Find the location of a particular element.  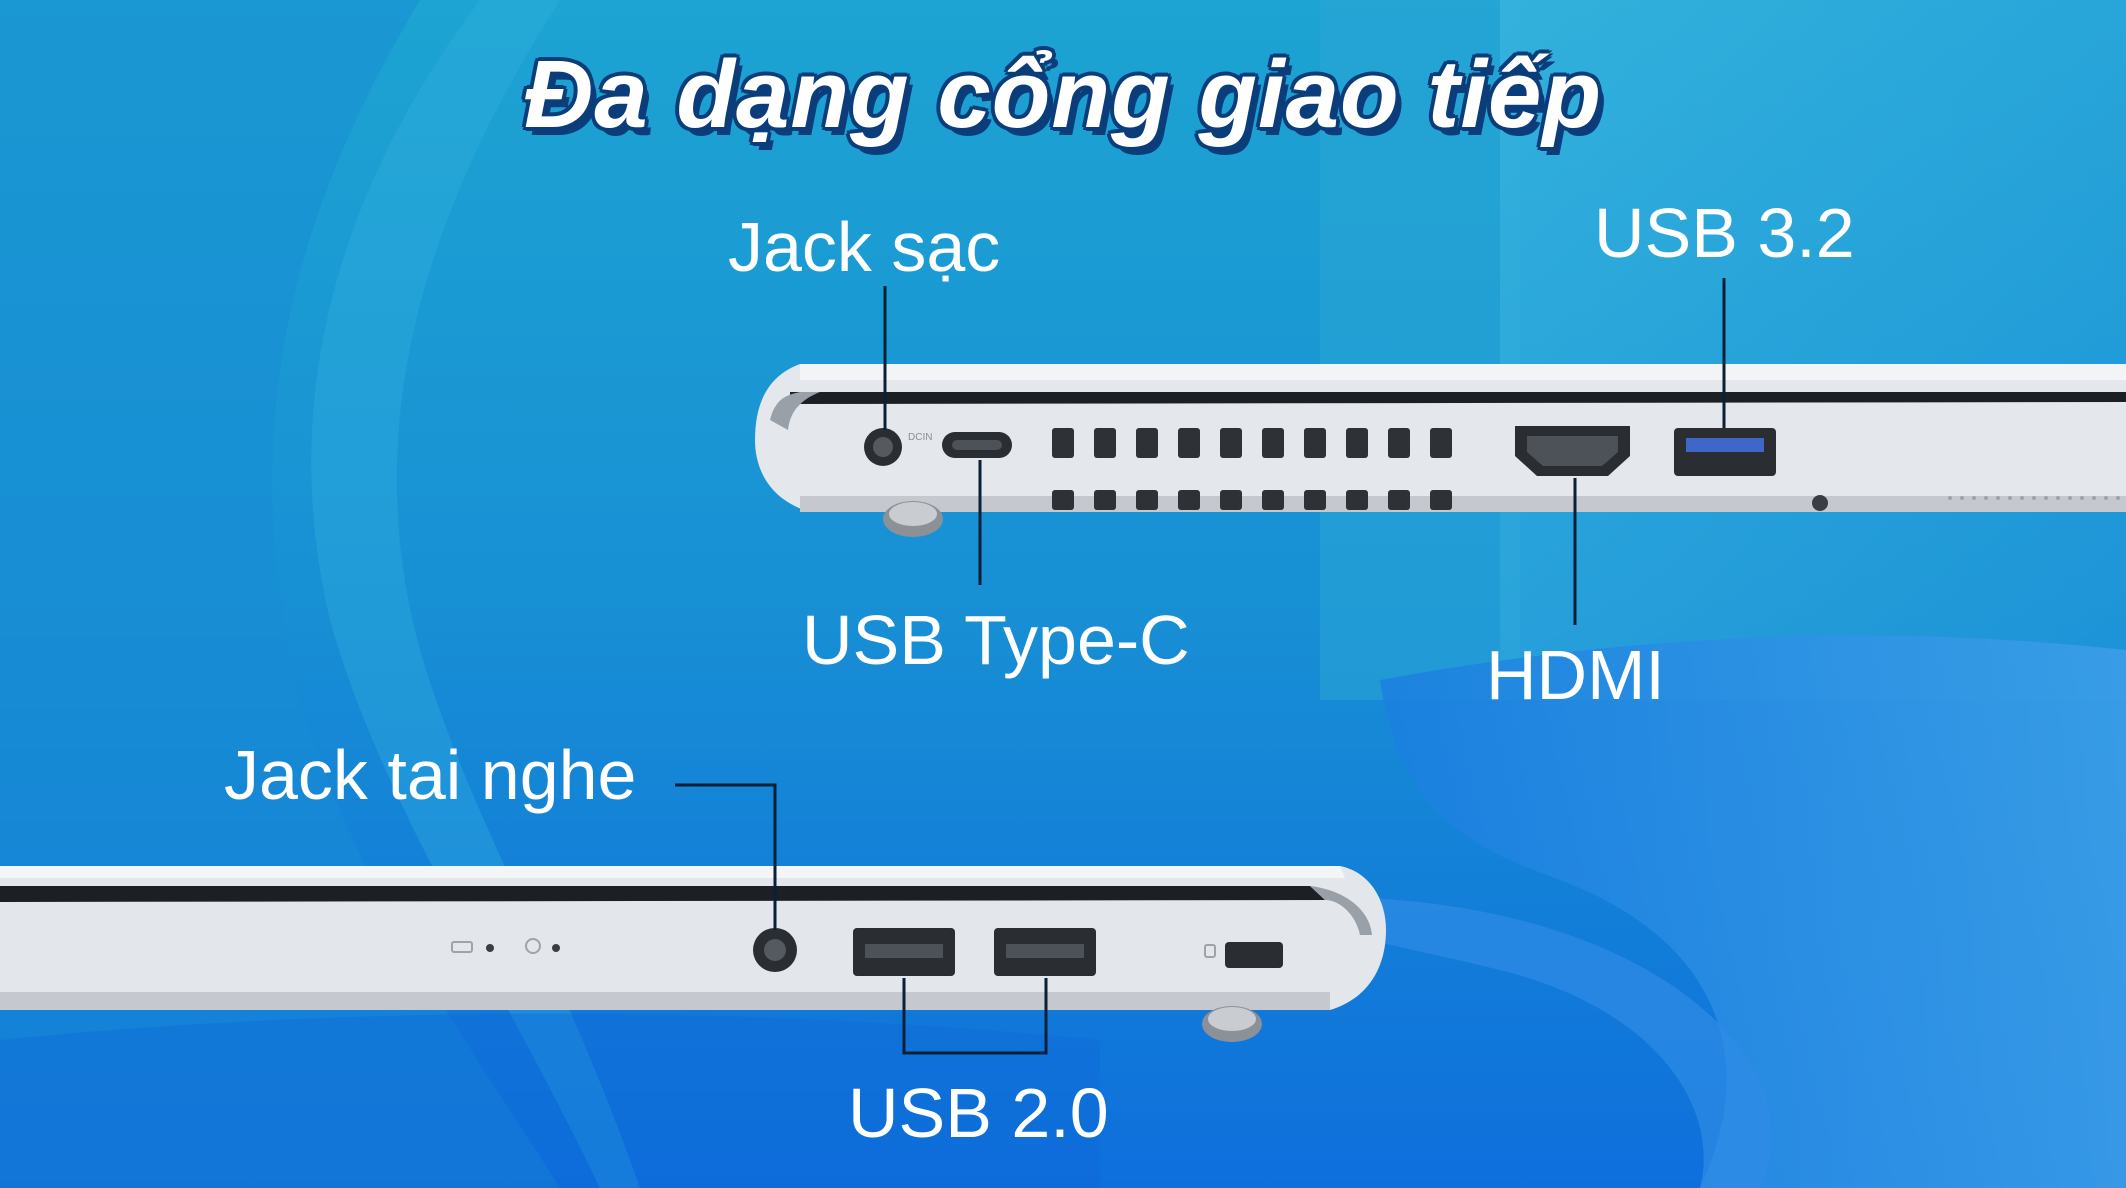

label-jack-tai-nghe: Jack tai nghe is located at coordinates (430, 775).